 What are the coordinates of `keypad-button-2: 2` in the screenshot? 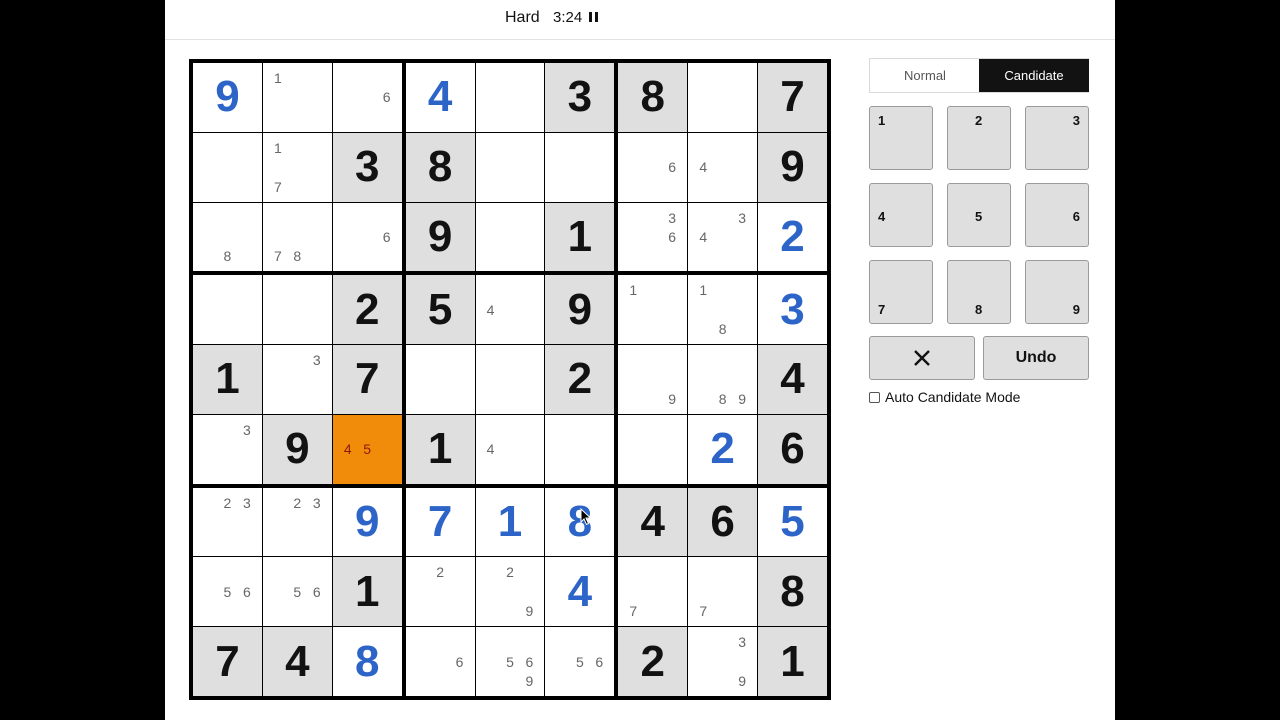 It's located at (979, 138).